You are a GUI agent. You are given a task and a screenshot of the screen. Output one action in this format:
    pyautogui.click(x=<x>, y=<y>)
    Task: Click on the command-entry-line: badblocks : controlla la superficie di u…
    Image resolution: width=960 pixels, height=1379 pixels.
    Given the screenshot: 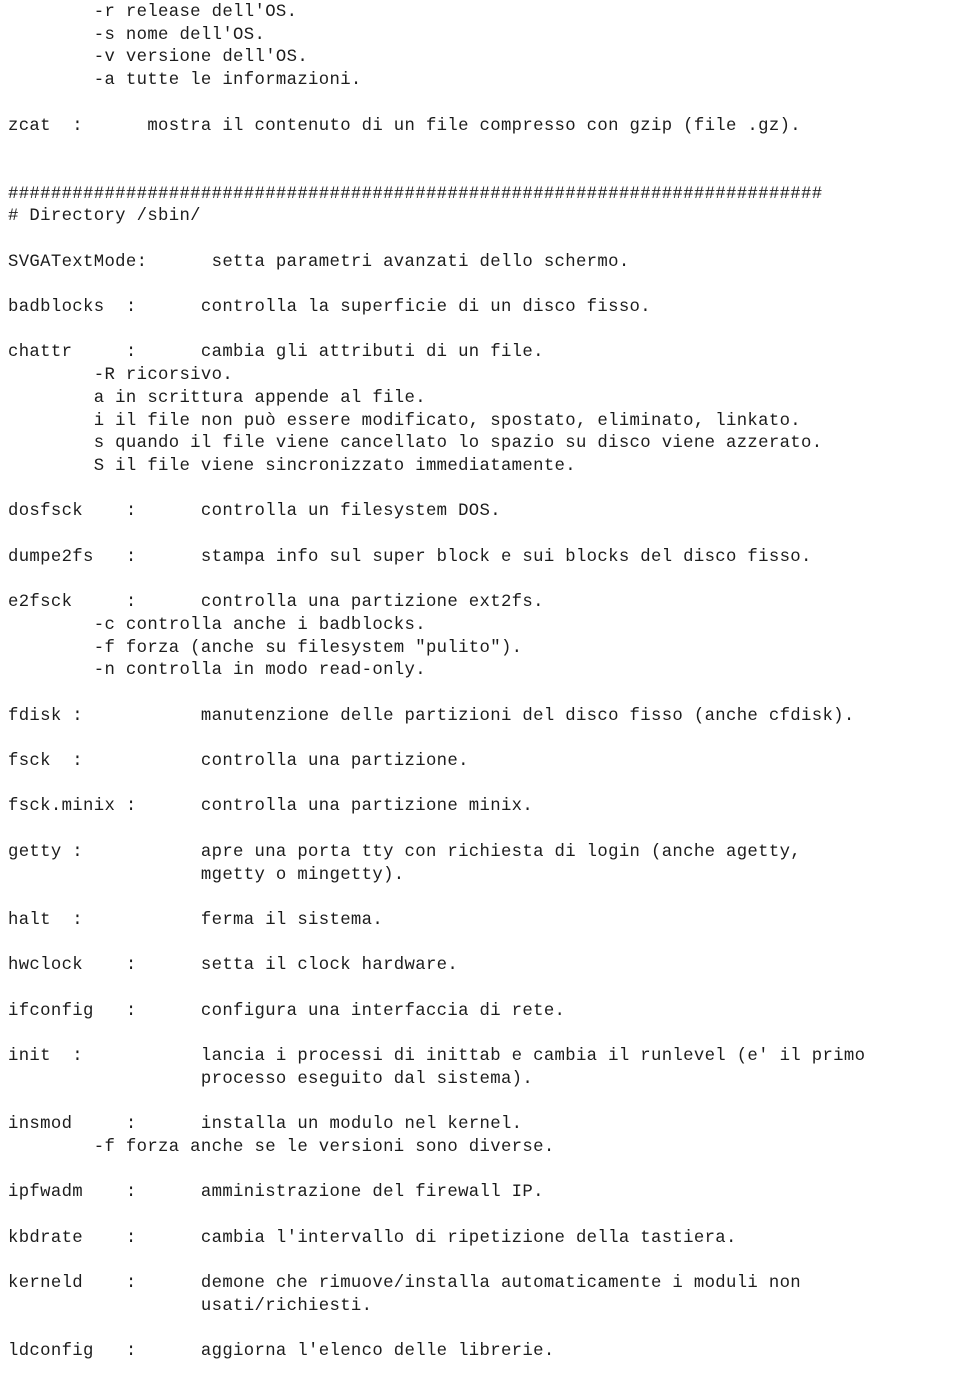 What is the action you would take?
    pyautogui.click(x=329, y=308)
    